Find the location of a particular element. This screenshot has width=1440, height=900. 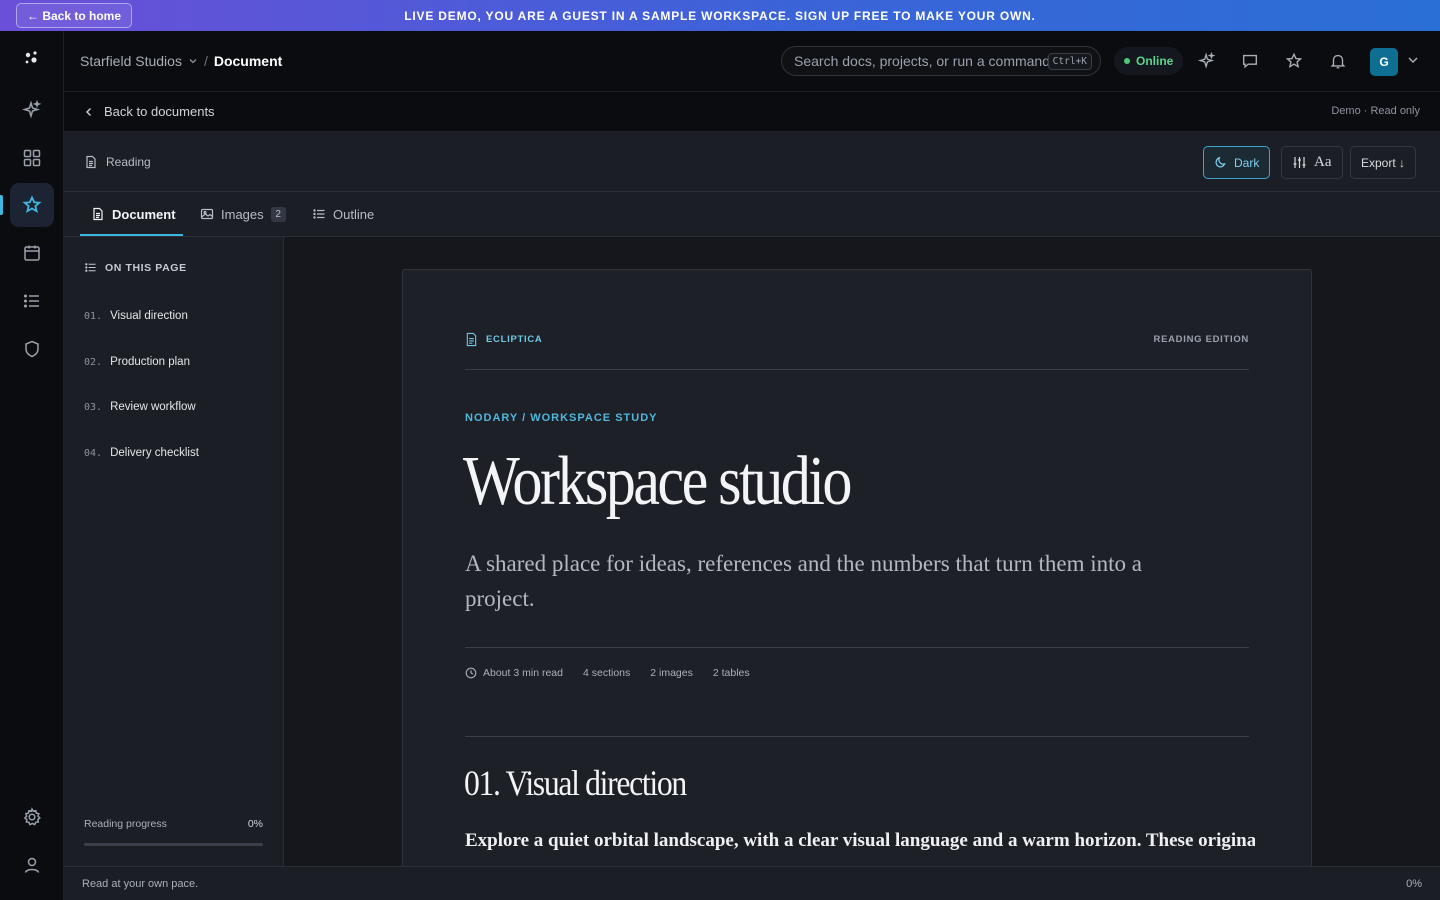

account-chevron-down-icon is located at coordinates (1413, 60).